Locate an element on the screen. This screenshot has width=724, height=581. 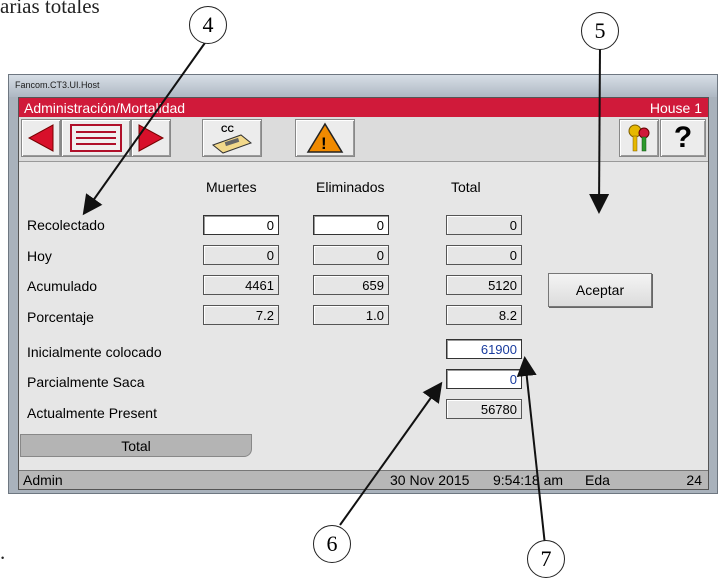
callout-7-arrow is located at coordinates (531, 451).